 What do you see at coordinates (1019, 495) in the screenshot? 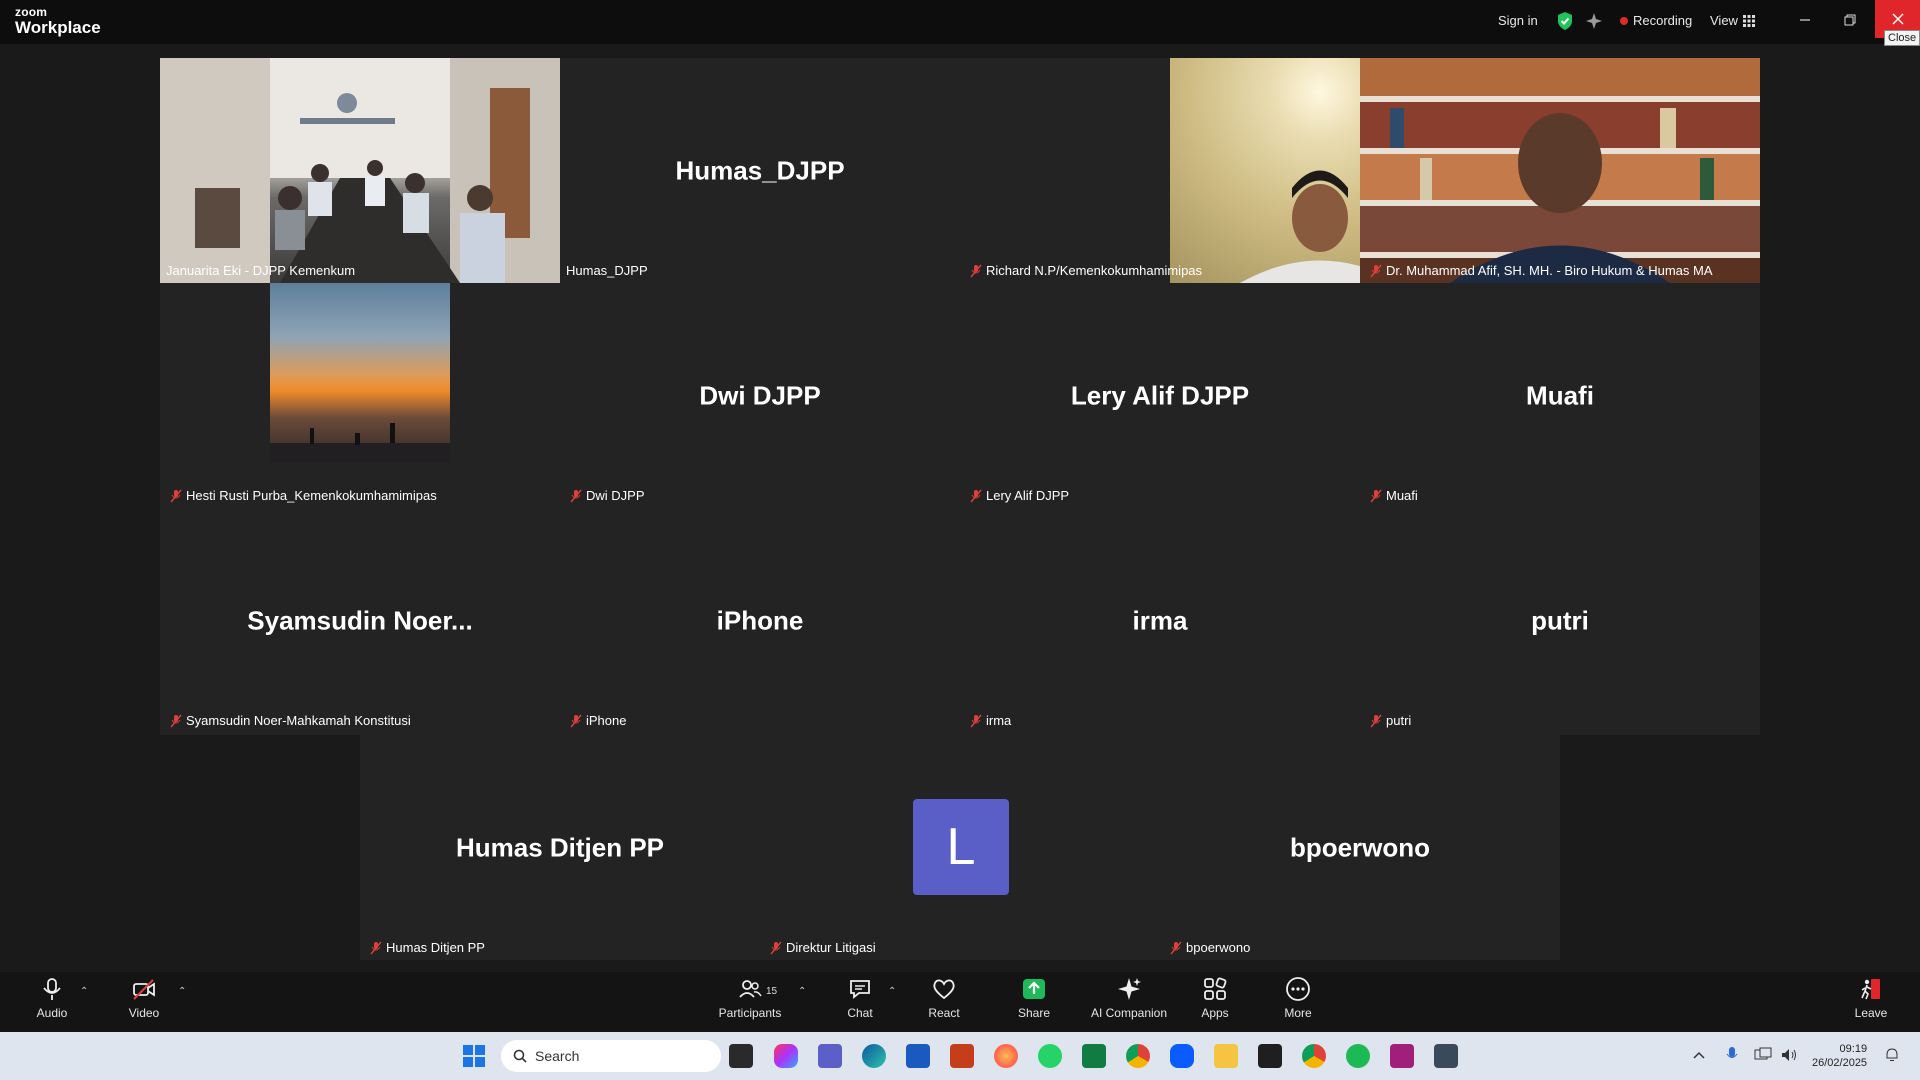
I see `participant-label: Lery Alif DJPP` at bounding box center [1019, 495].